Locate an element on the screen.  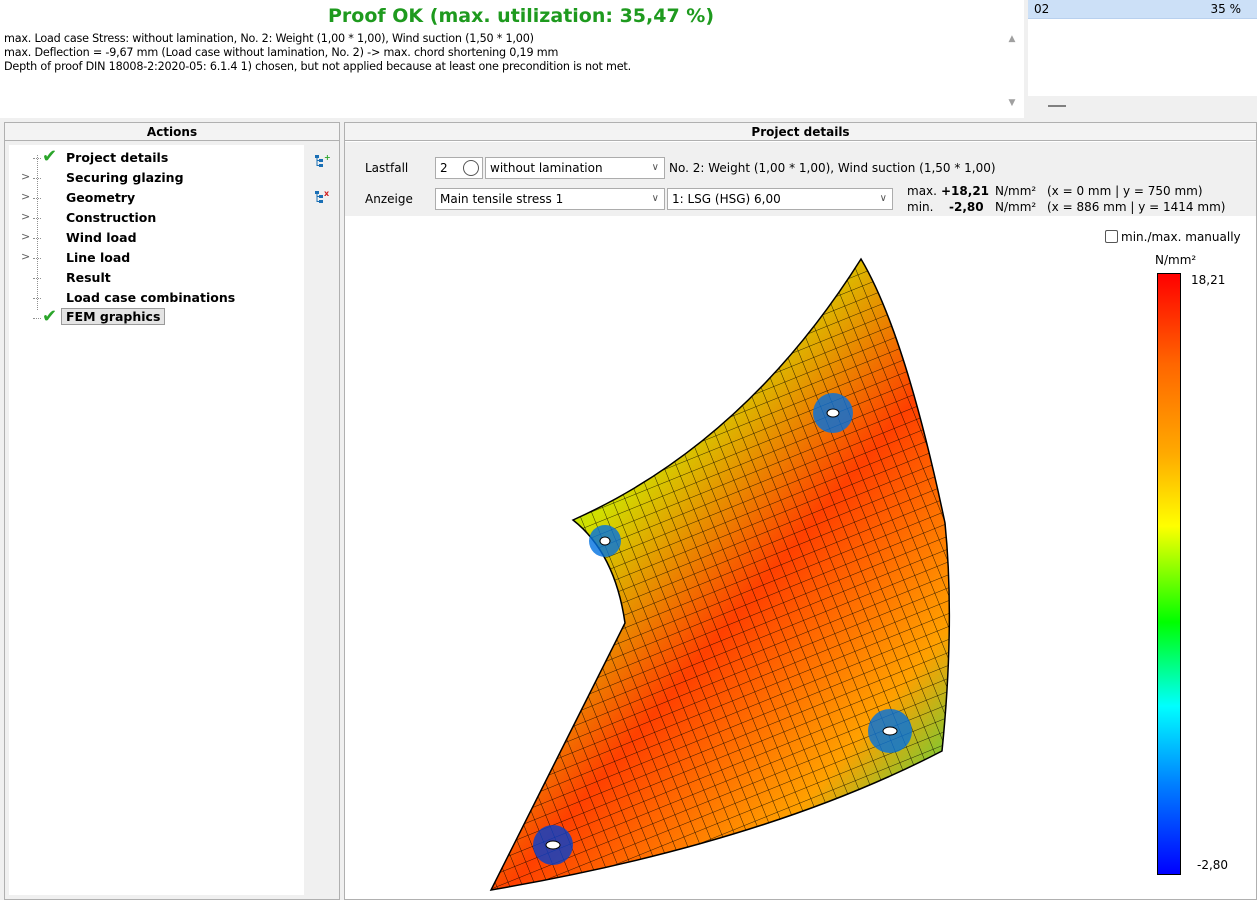
project-details-header: Project details is located at coordinates (800, 132).